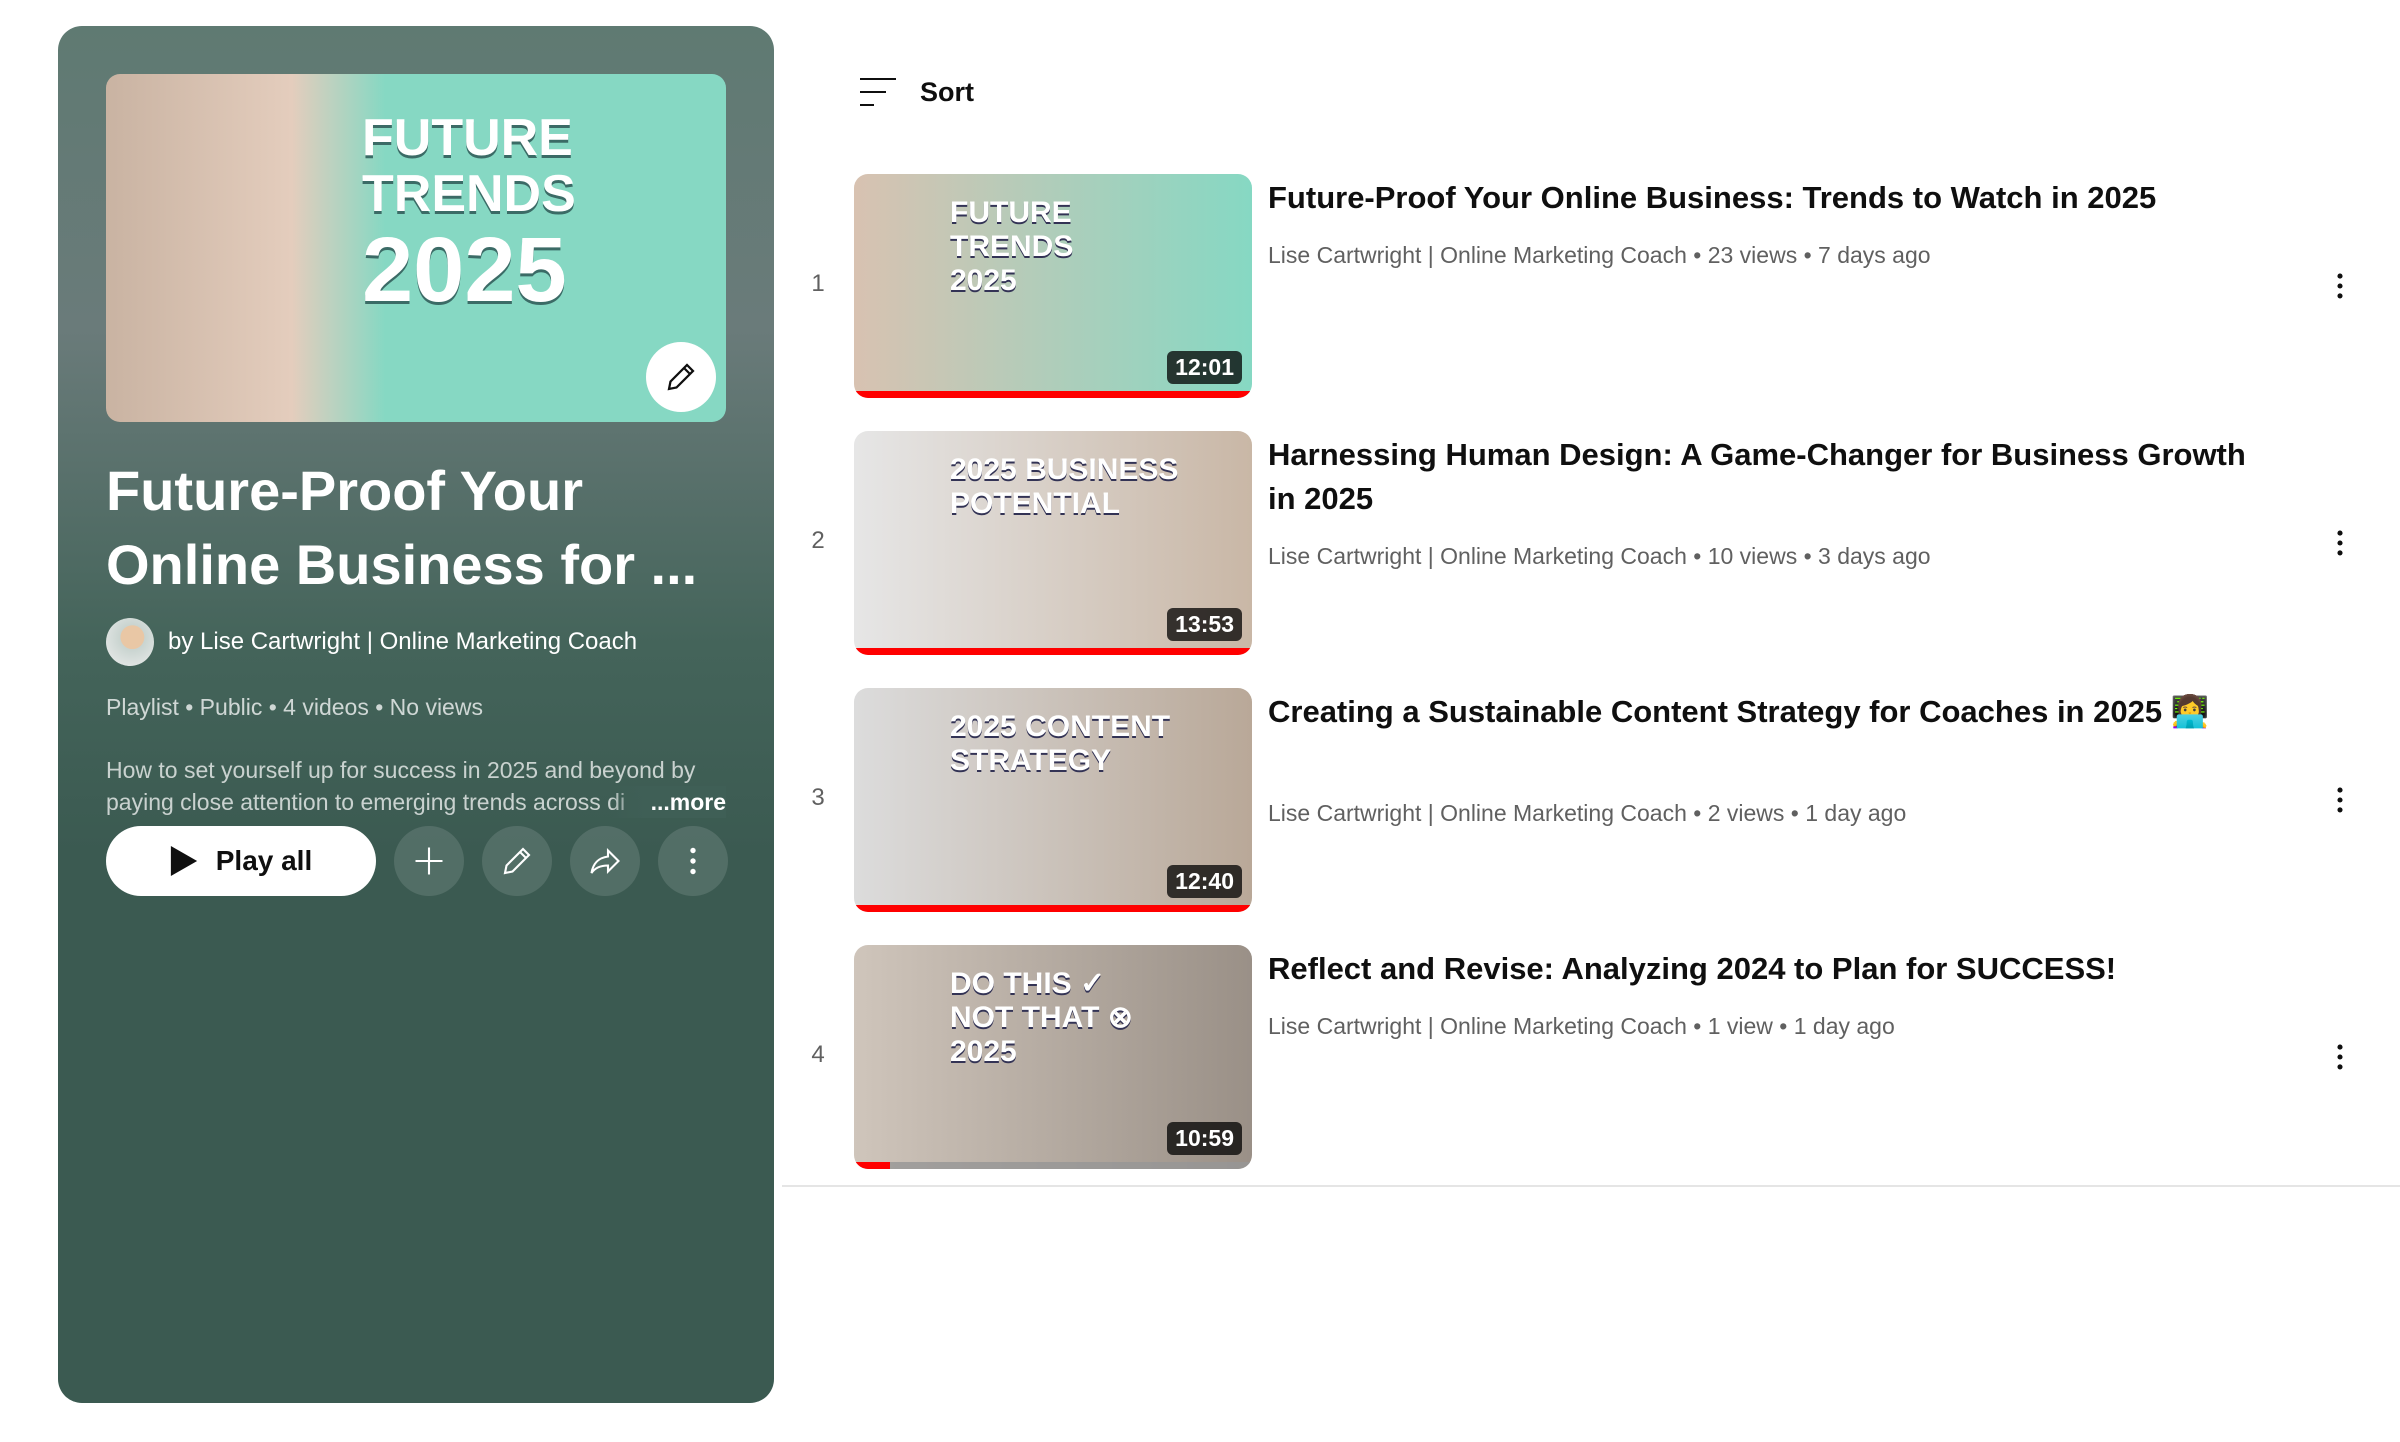 Image resolution: width=2400 pixels, height=1442 pixels. Describe the element at coordinates (130, 642) in the screenshot. I see `avatar` at that location.